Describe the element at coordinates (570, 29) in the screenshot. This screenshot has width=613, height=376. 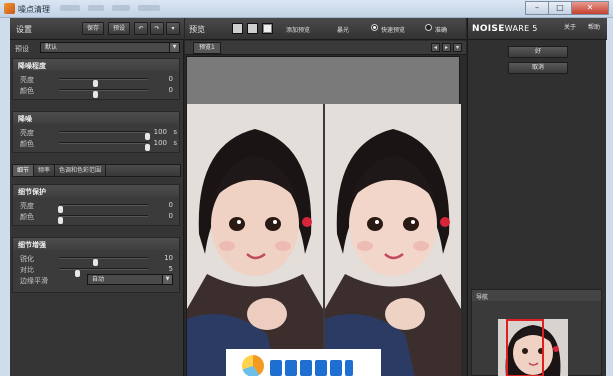
I see `about-button: 关于` at that location.